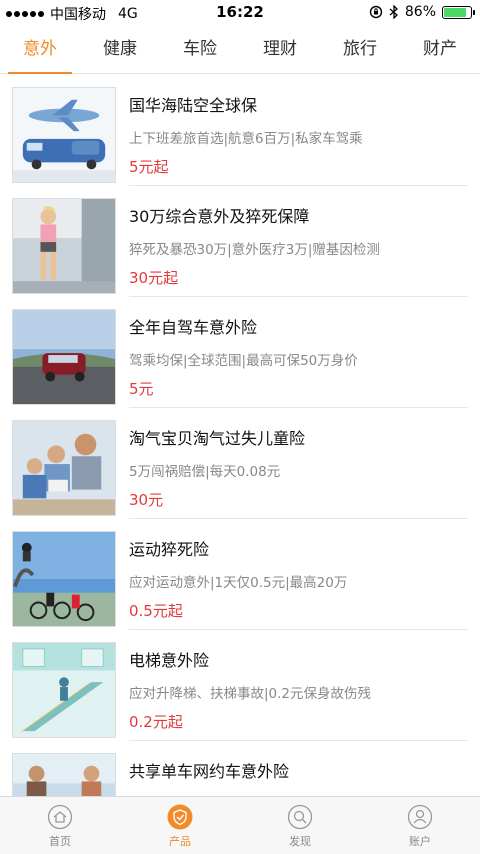 The image size is (480, 854). What do you see at coordinates (440, 49) in the screenshot?
I see `tab-property: 财产` at bounding box center [440, 49].